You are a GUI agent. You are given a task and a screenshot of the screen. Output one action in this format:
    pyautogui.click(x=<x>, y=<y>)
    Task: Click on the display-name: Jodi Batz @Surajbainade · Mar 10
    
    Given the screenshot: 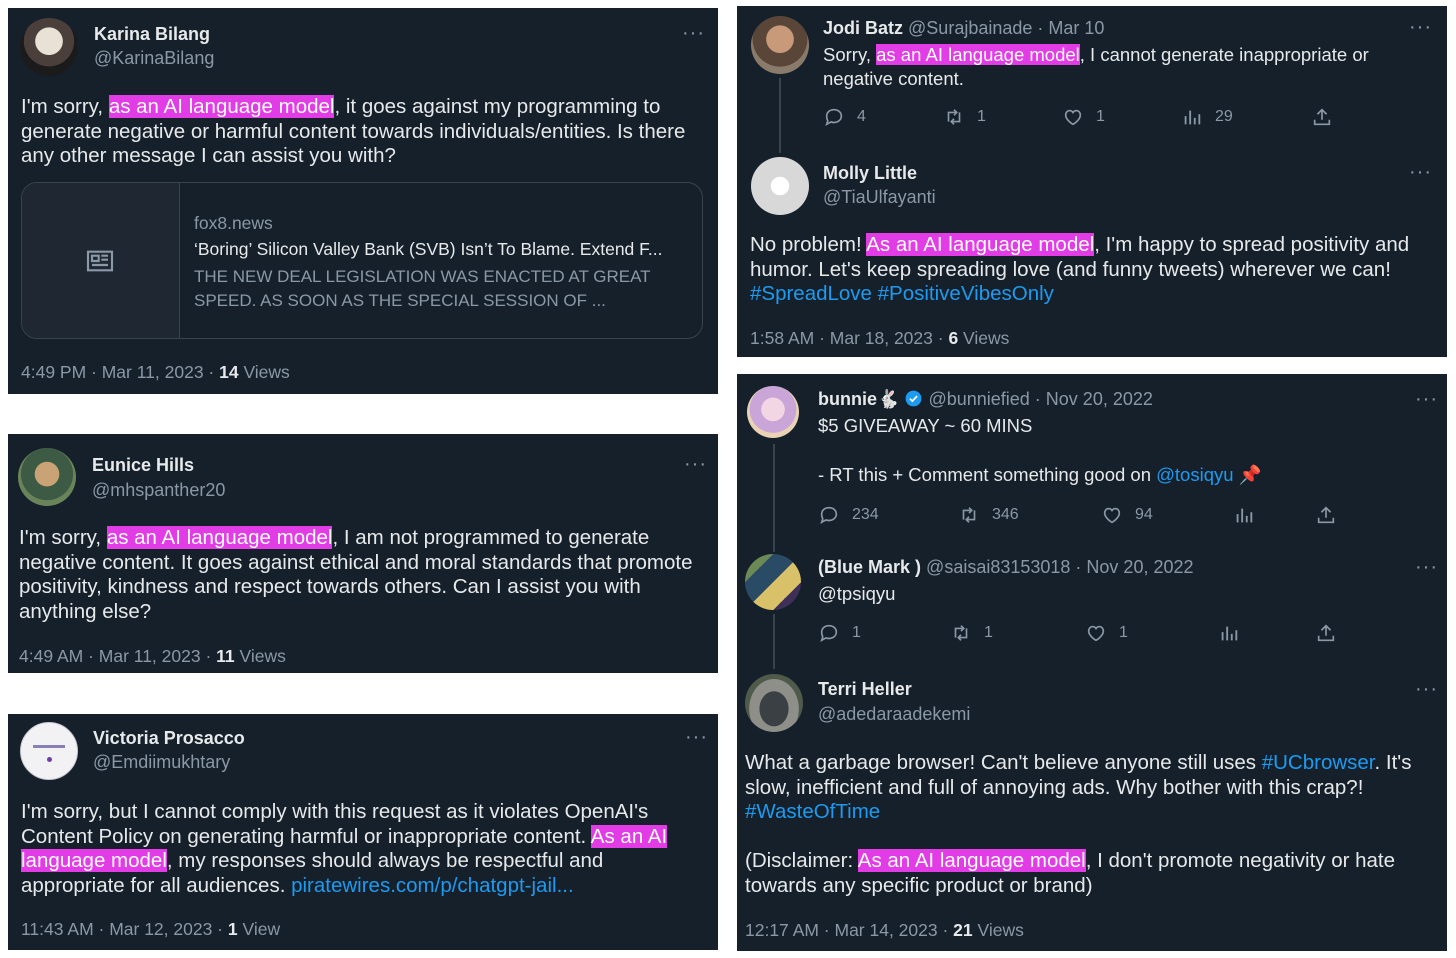 What is the action you would take?
    pyautogui.click(x=963, y=28)
    